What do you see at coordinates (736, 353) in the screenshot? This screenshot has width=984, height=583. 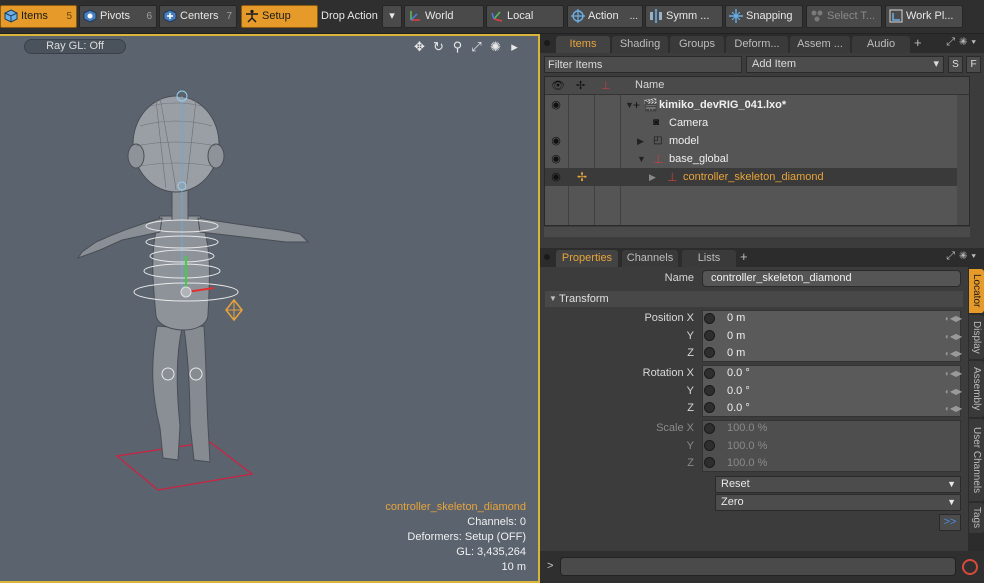 I see `position-z-value: 0 m` at bounding box center [736, 353].